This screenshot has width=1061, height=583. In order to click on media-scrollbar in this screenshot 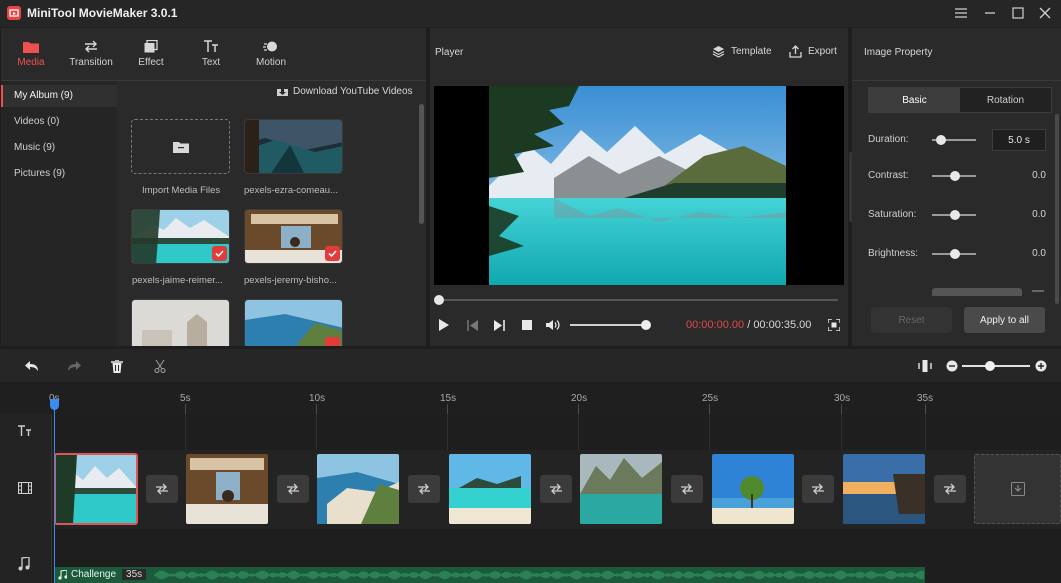, I will do `click(421, 164)`.